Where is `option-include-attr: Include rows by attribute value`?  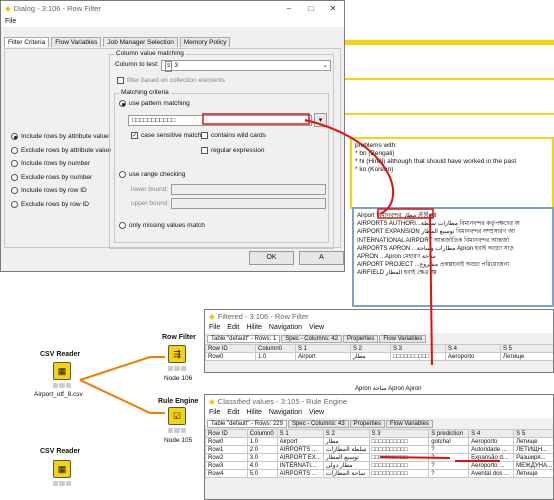 option-include-attr: Include rows by attribute value is located at coordinates (61, 137).